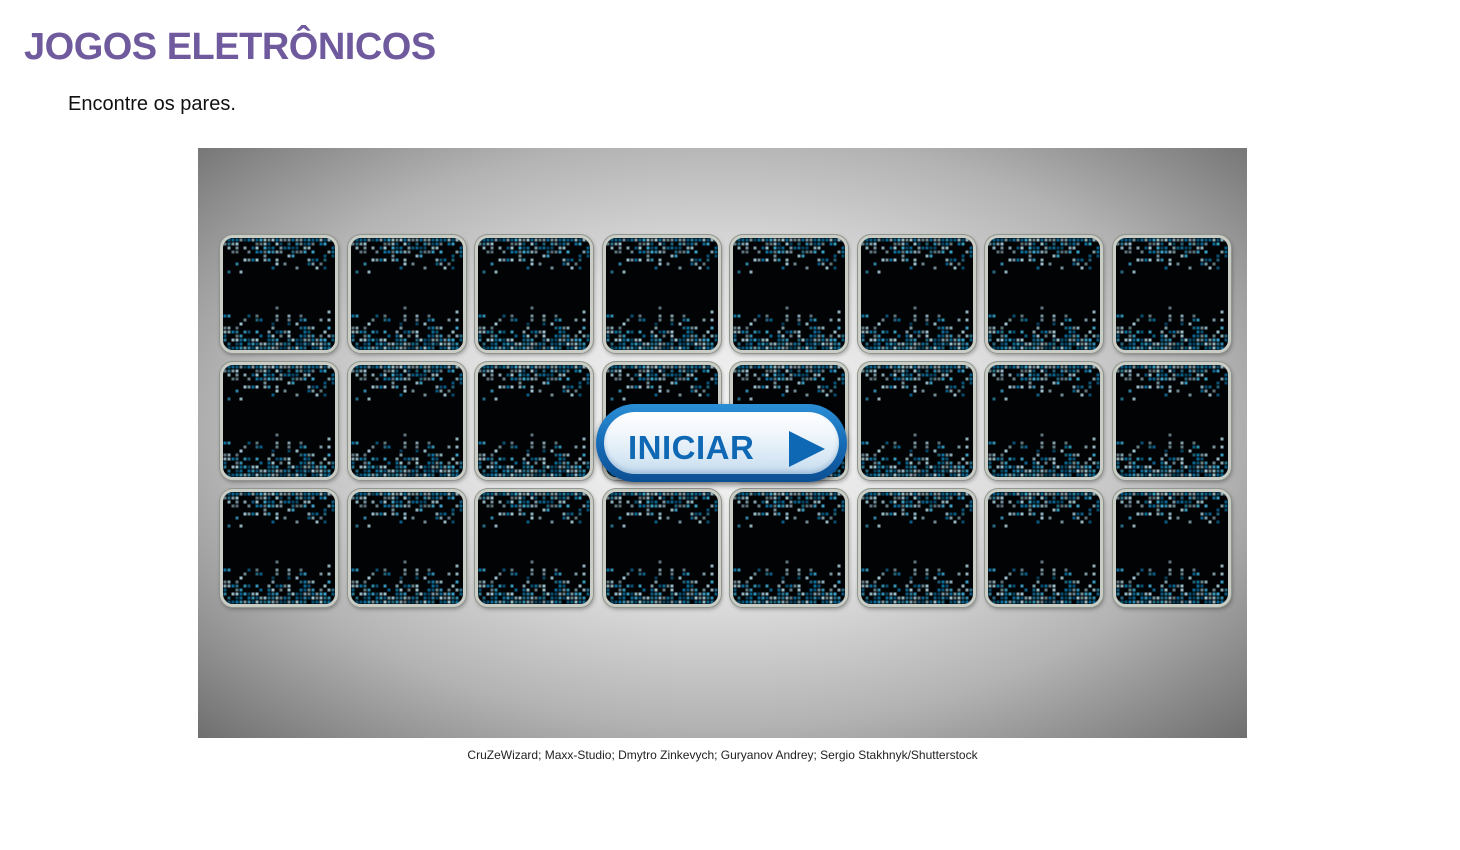 The width and height of the screenshot is (1460, 850). I want to click on start-button: INICIAR, so click(721, 443).